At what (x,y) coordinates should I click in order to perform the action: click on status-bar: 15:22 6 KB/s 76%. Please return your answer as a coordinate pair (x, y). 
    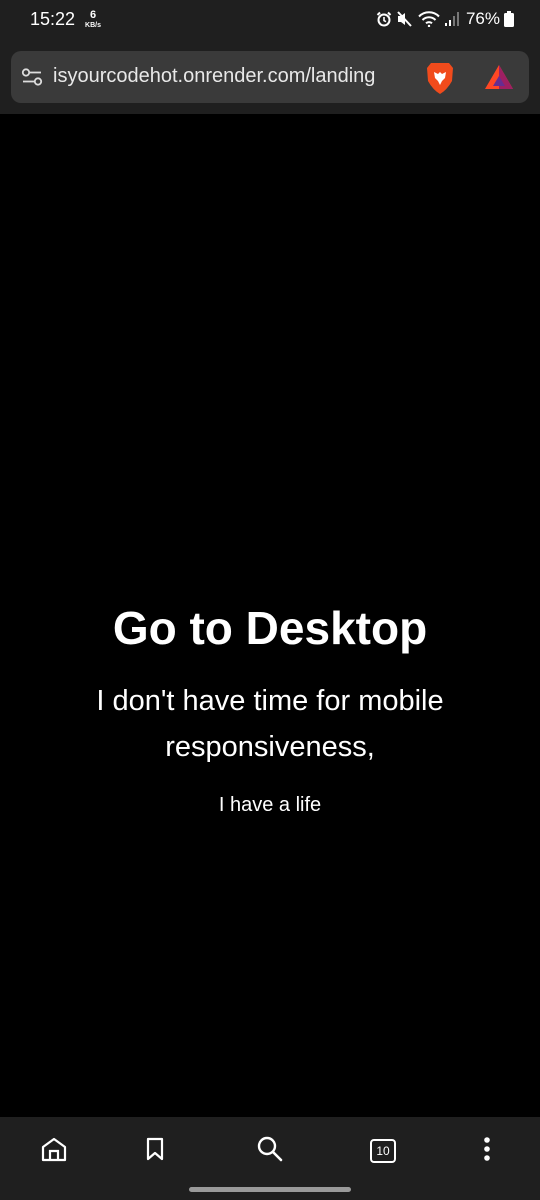
    Looking at the image, I should click on (270, 20).